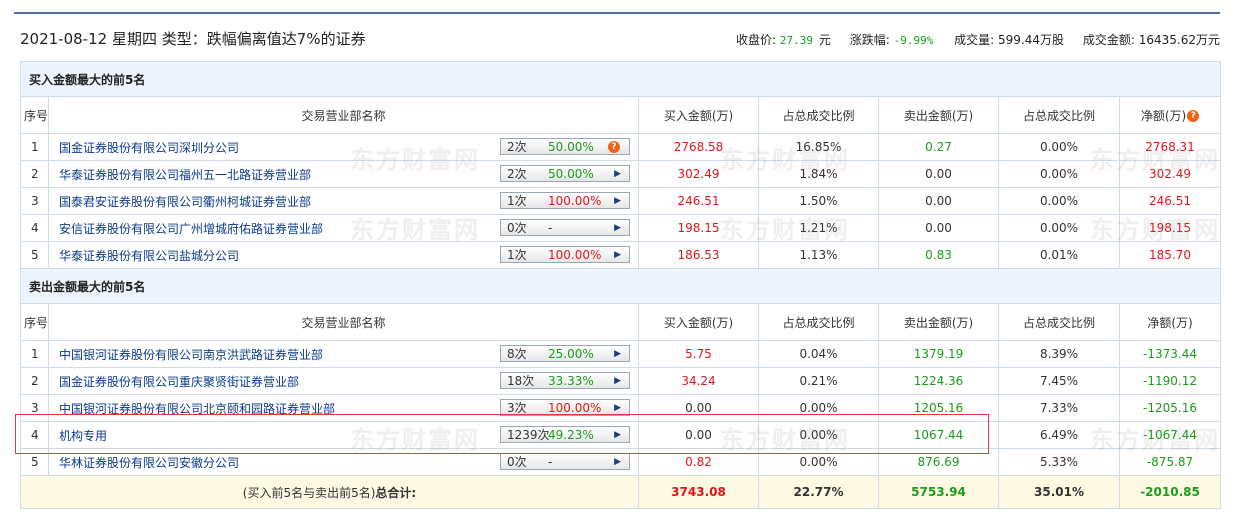 This screenshot has height=522, width=1234. I want to click on row-buy-pct: 1.84%, so click(818, 174).